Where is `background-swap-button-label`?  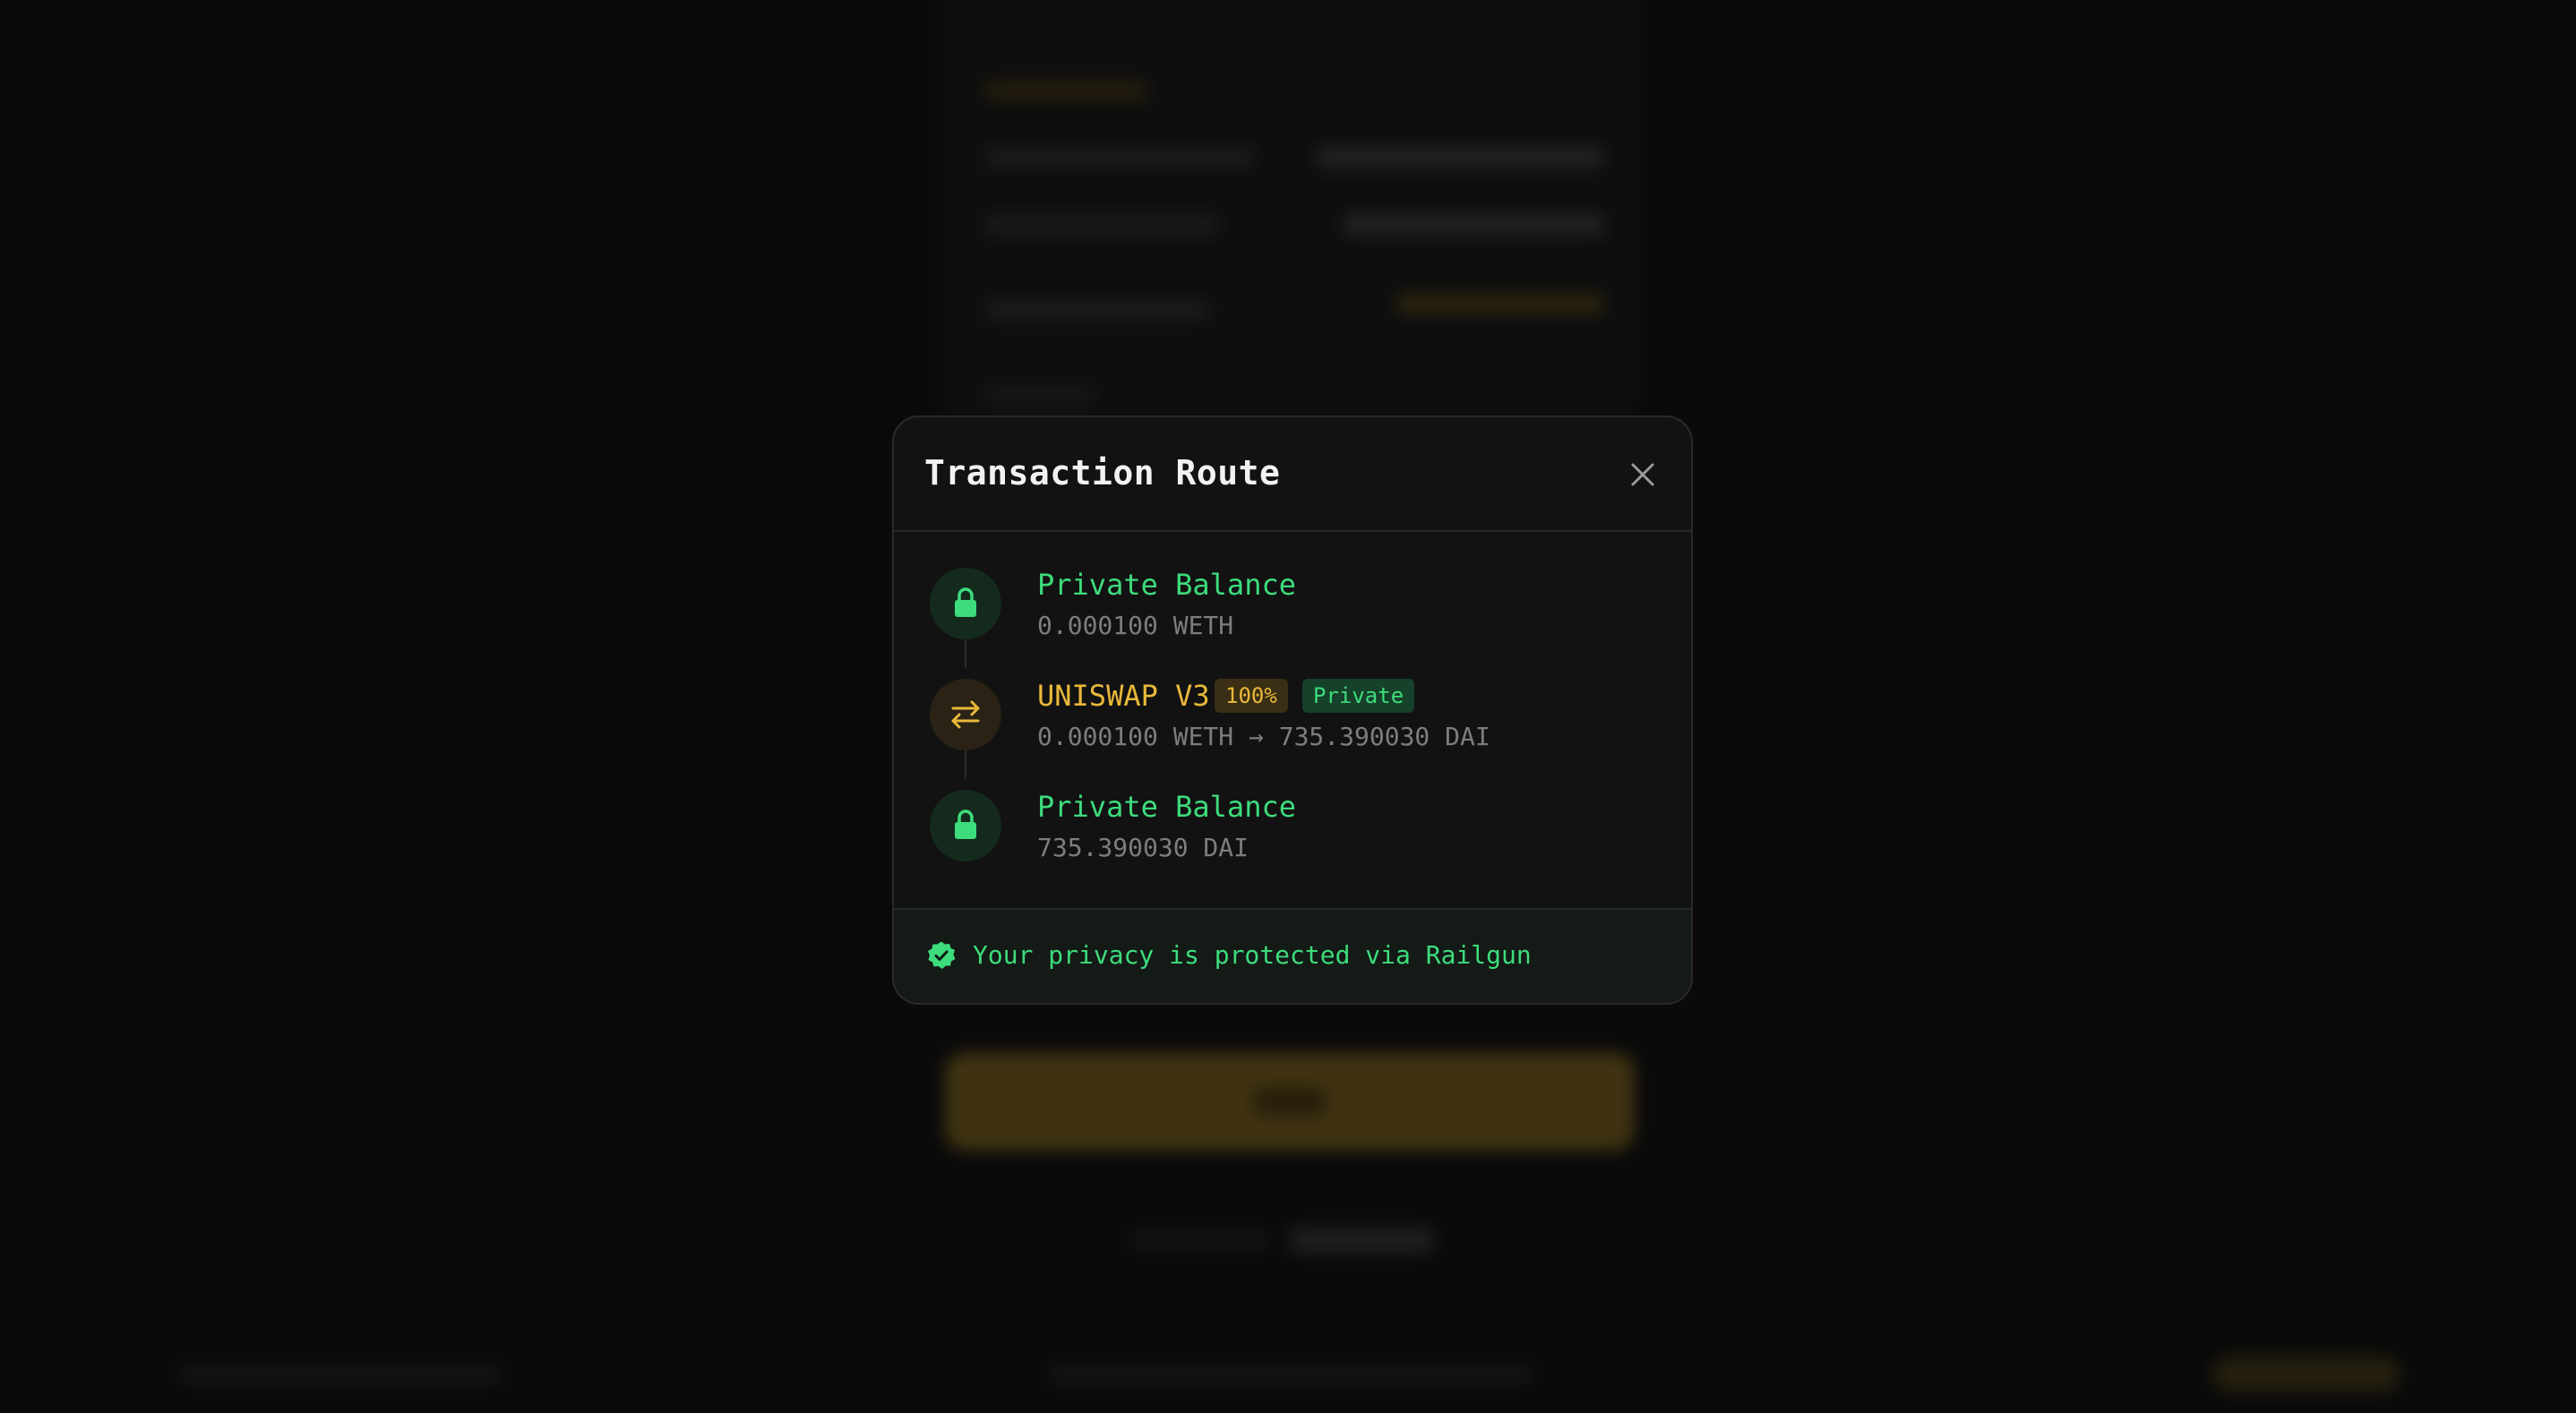 background-swap-button-label is located at coordinates (1290, 1101).